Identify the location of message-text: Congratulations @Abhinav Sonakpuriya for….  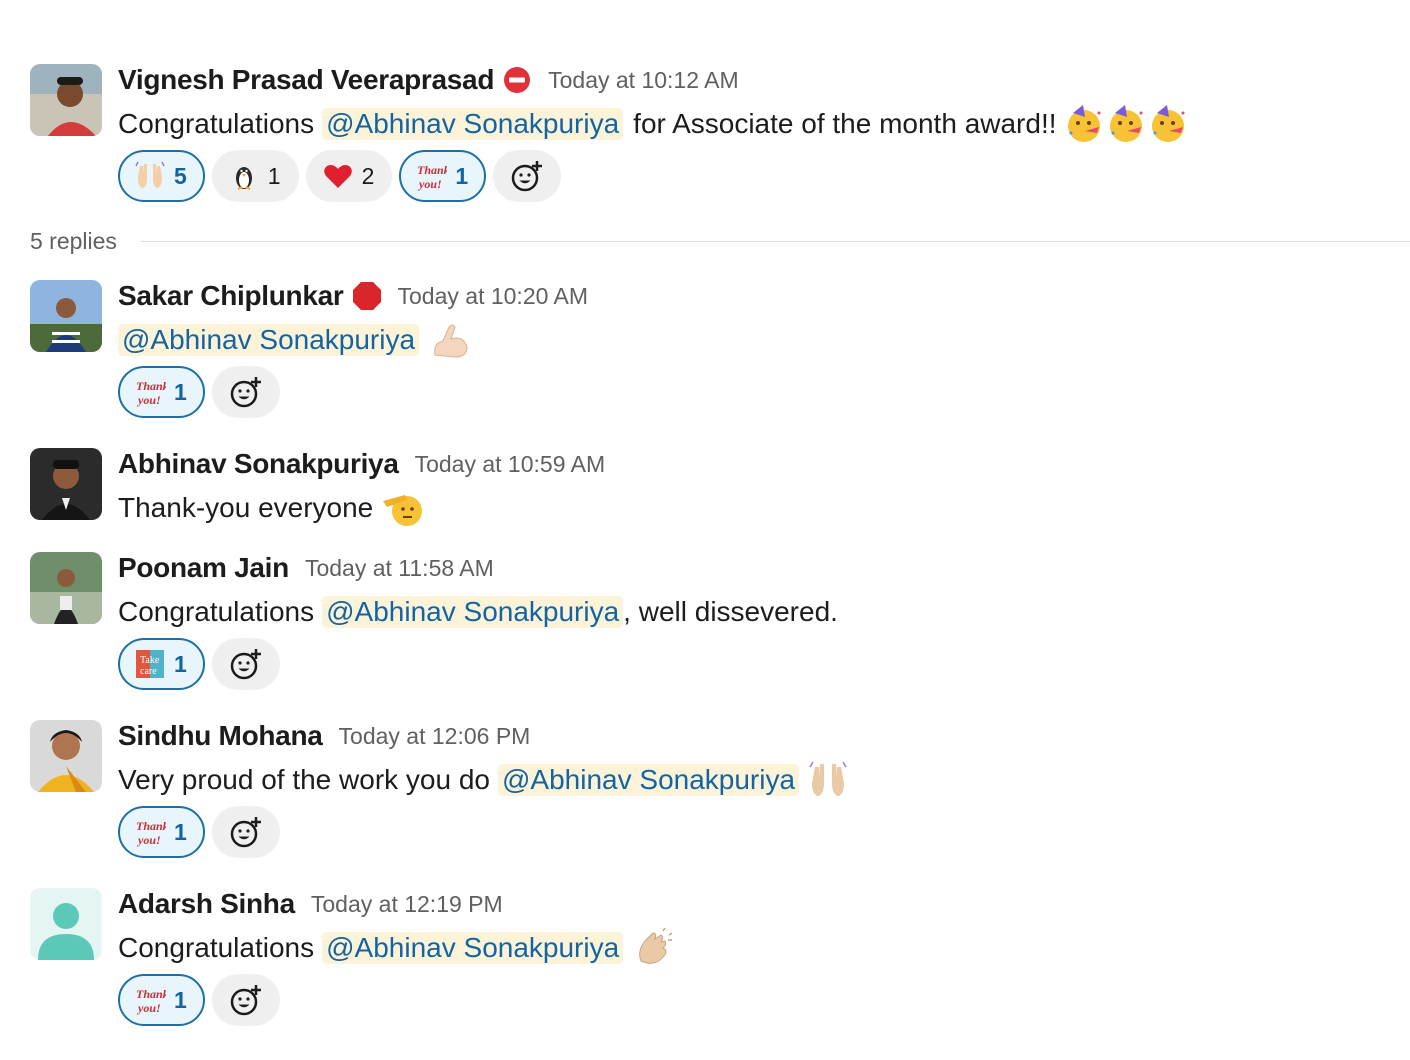
(653, 124).